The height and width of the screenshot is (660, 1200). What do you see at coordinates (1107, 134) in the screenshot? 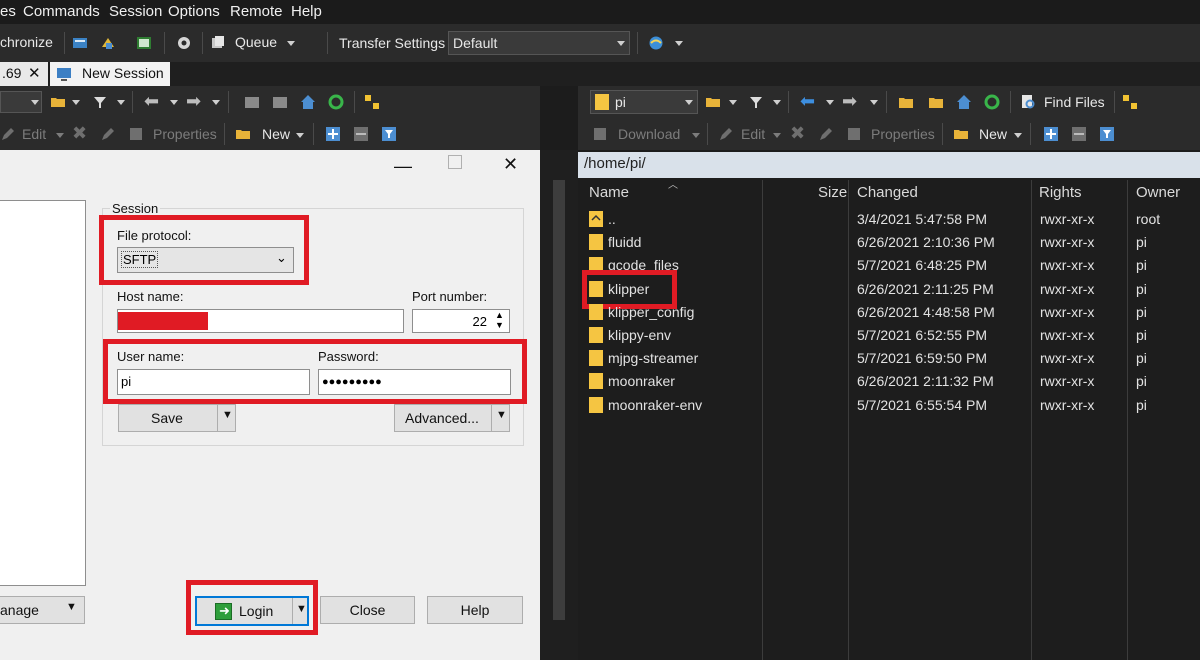
I see `filter-select-icon` at bounding box center [1107, 134].